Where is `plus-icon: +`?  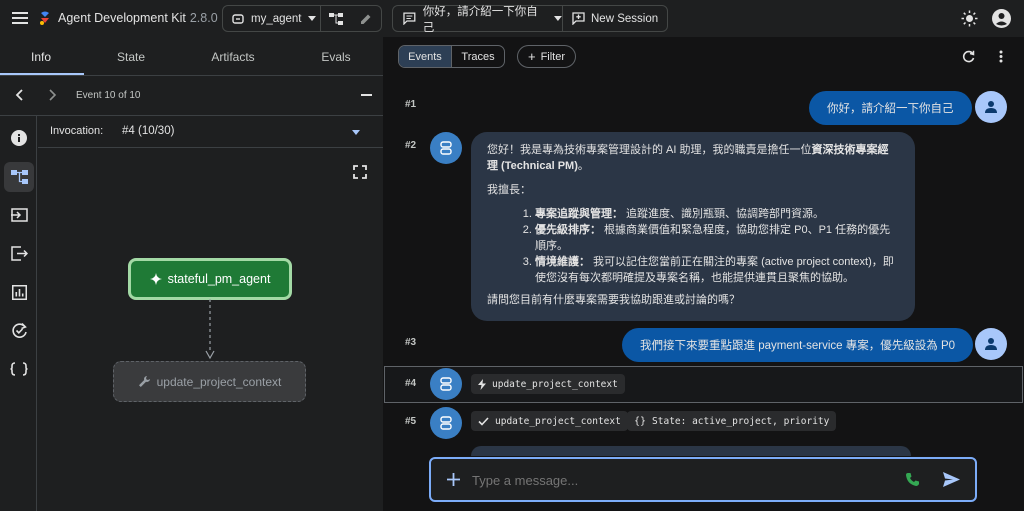
plus-icon: + is located at coordinates (531, 56).